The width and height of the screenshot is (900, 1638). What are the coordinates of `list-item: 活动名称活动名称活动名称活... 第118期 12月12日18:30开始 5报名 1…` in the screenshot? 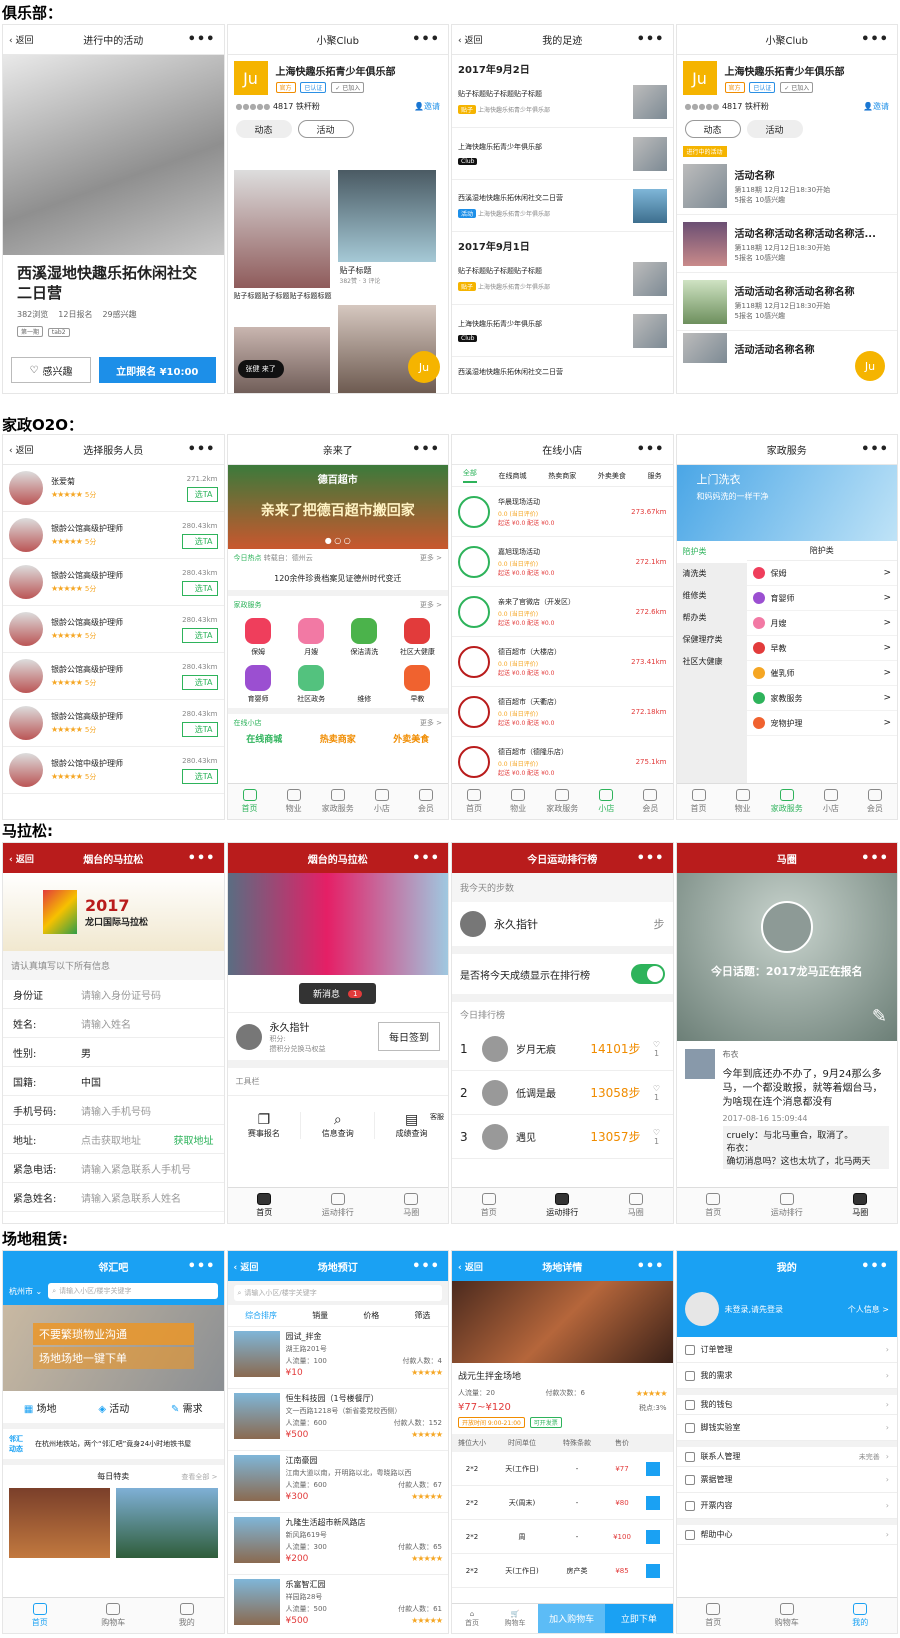 It's located at (786, 244).